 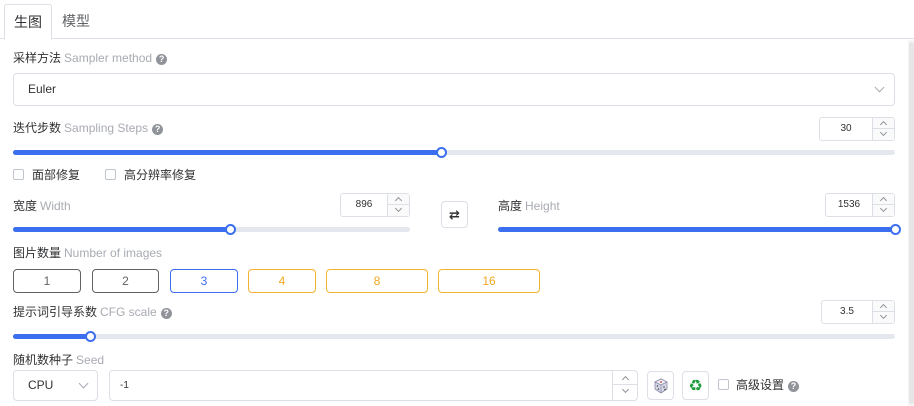 I want to click on reuse-seed-button: ♻, so click(x=695, y=385).